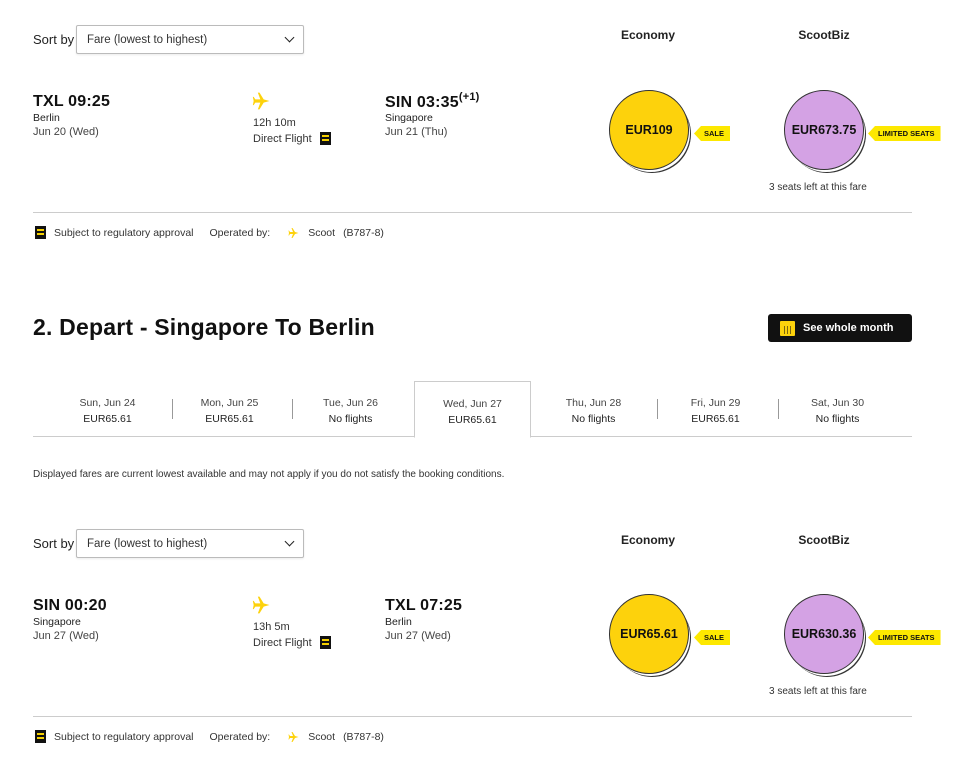 This screenshot has height=758, width=968. I want to click on date-tab: Fri, Jun 29 EUR65.61, so click(715, 409).